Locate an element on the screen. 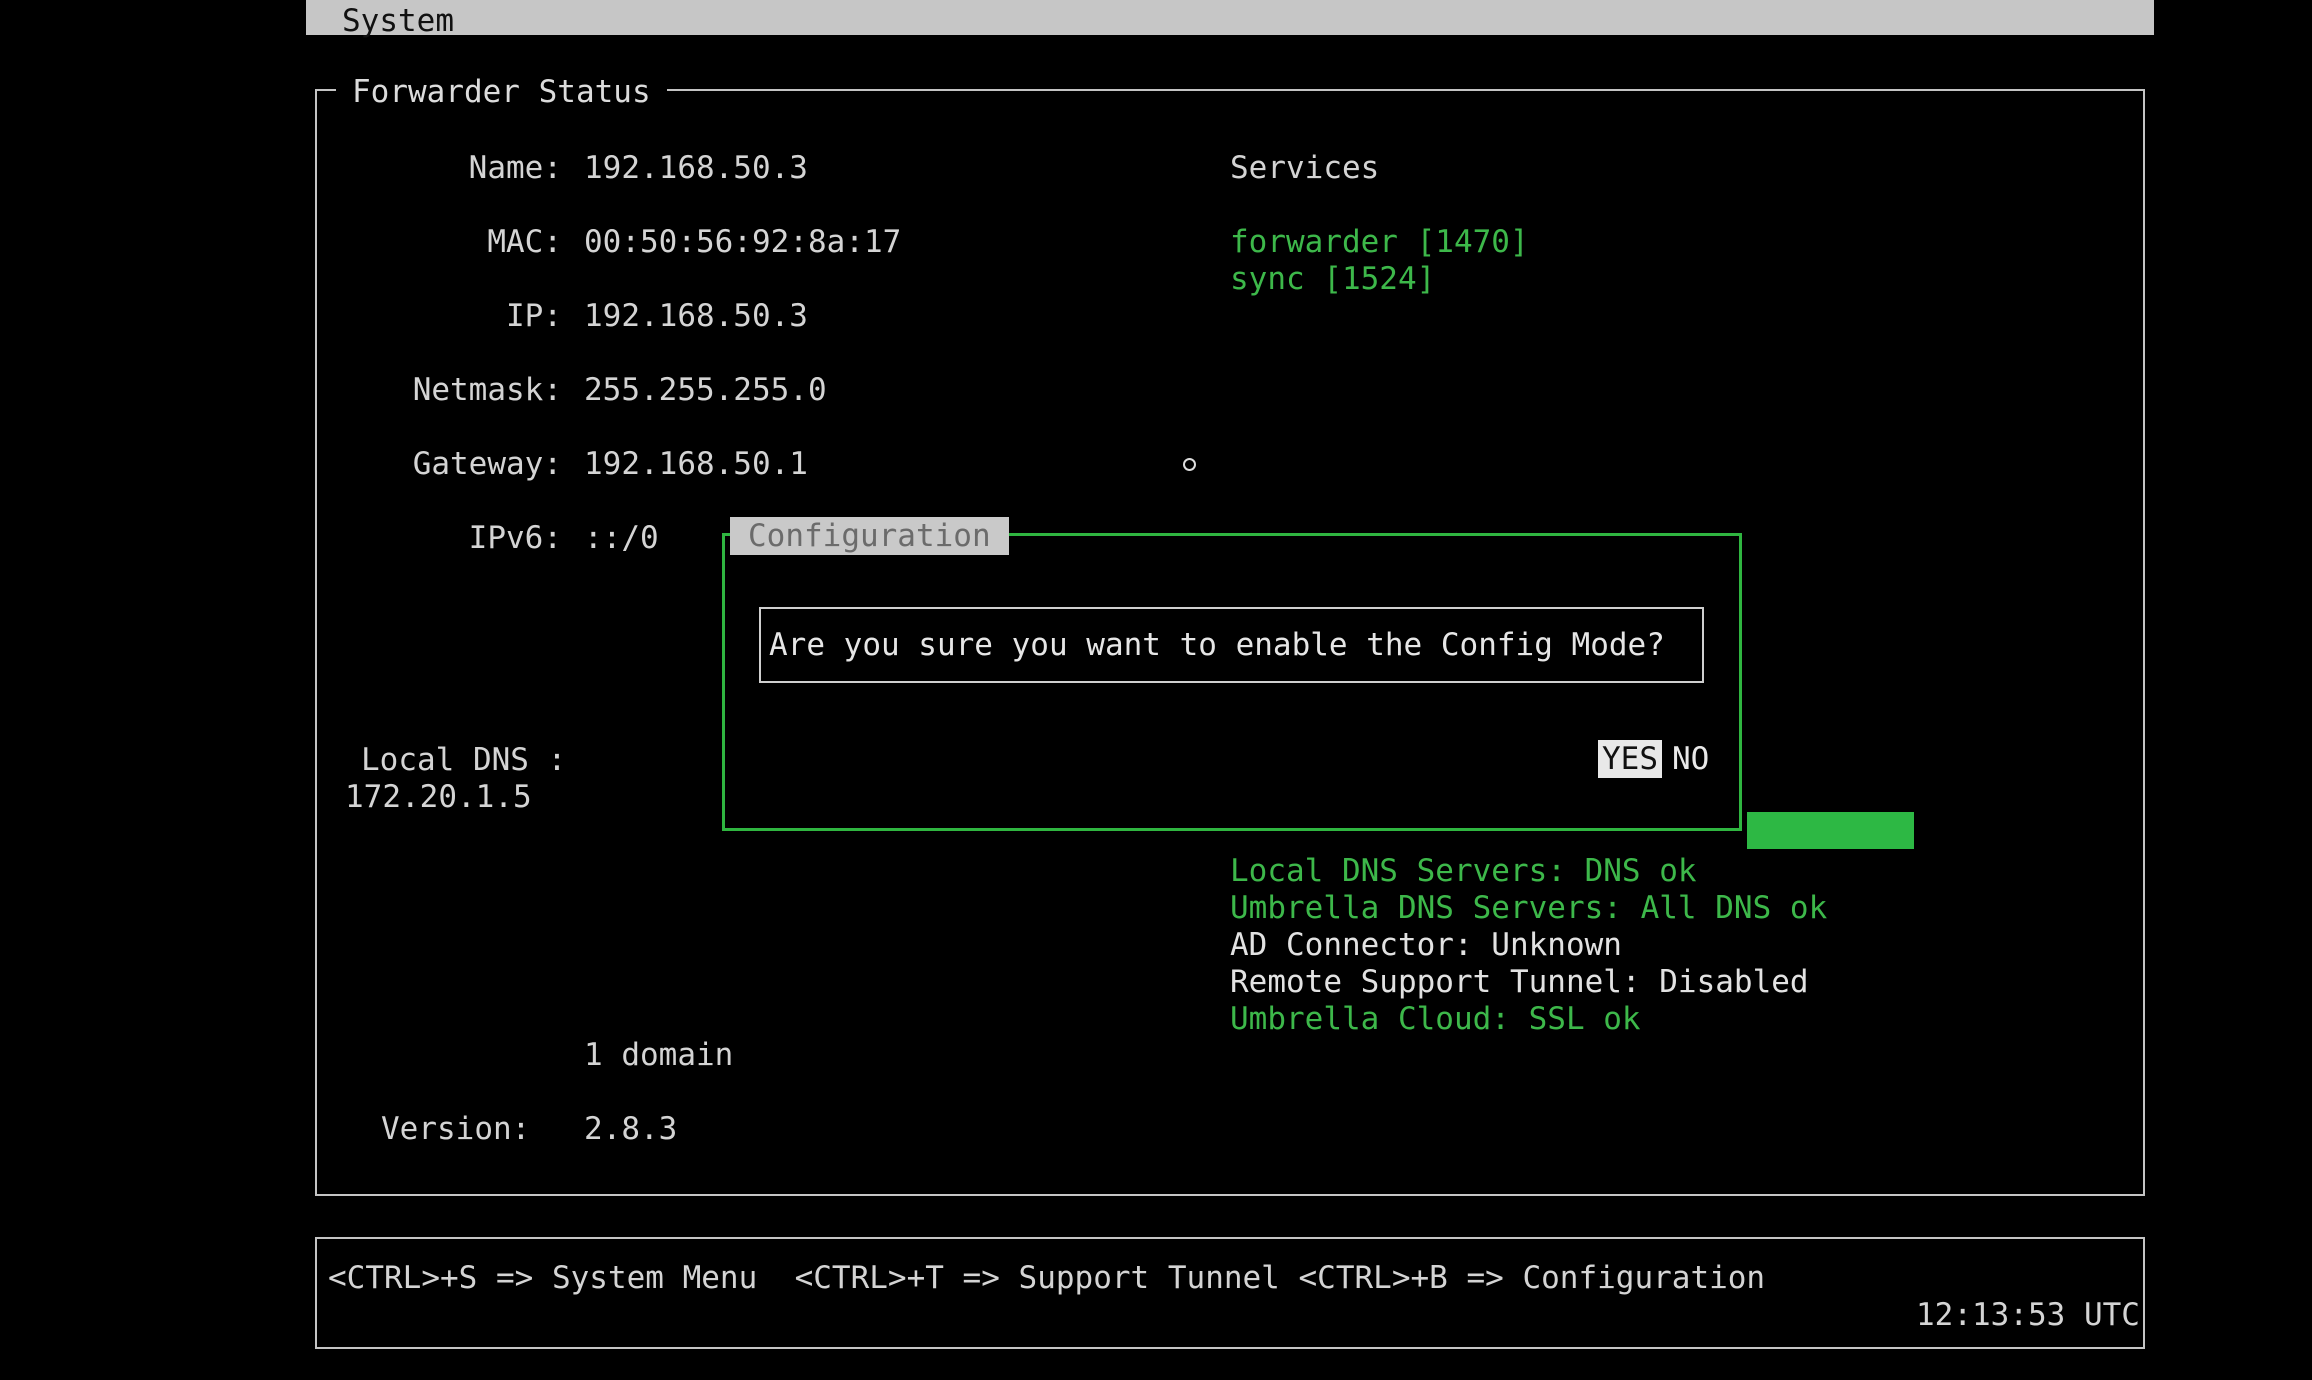 The image size is (2312, 1380). ip-label: IP: is located at coordinates (534, 316).